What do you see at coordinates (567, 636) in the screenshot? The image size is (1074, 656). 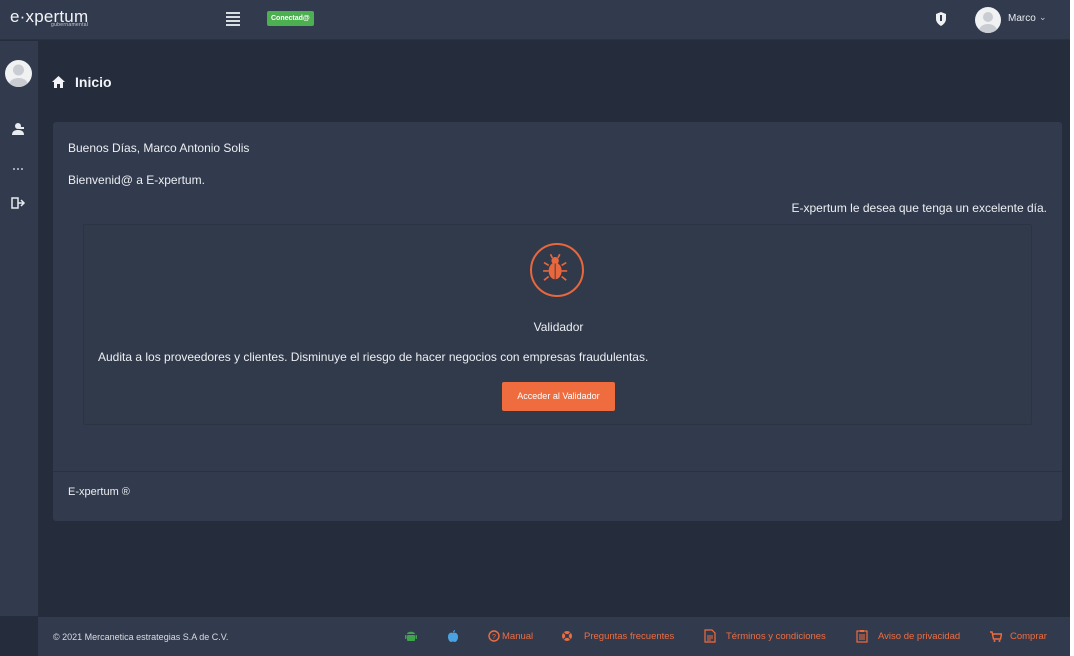 I see `lifebuoy-icon` at bounding box center [567, 636].